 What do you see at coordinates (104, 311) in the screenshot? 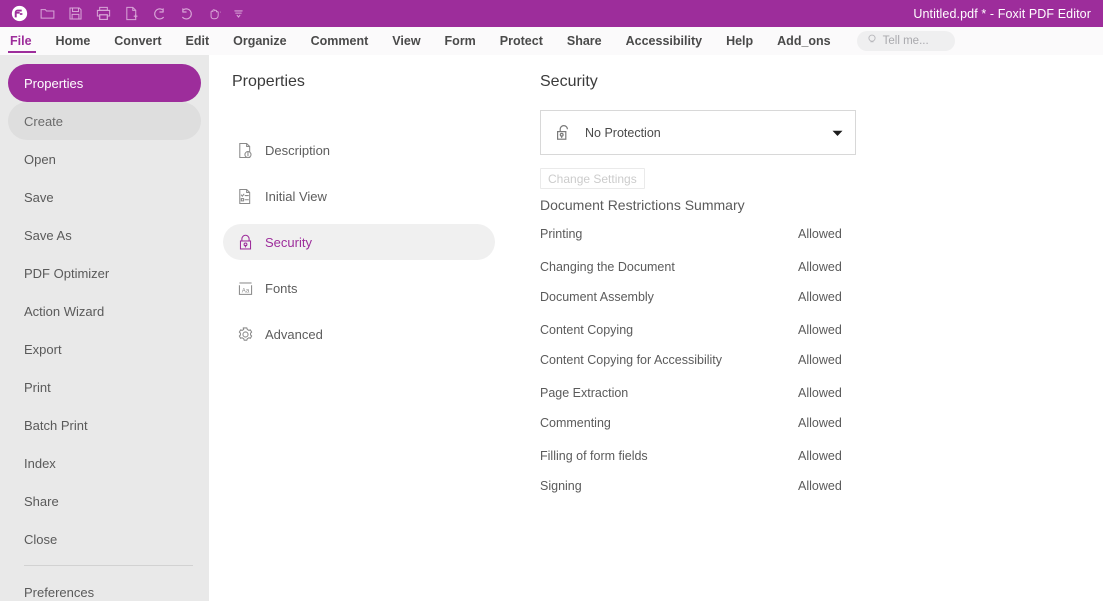
I see `sidebar-item-action-wizard: Action Wizard` at bounding box center [104, 311].